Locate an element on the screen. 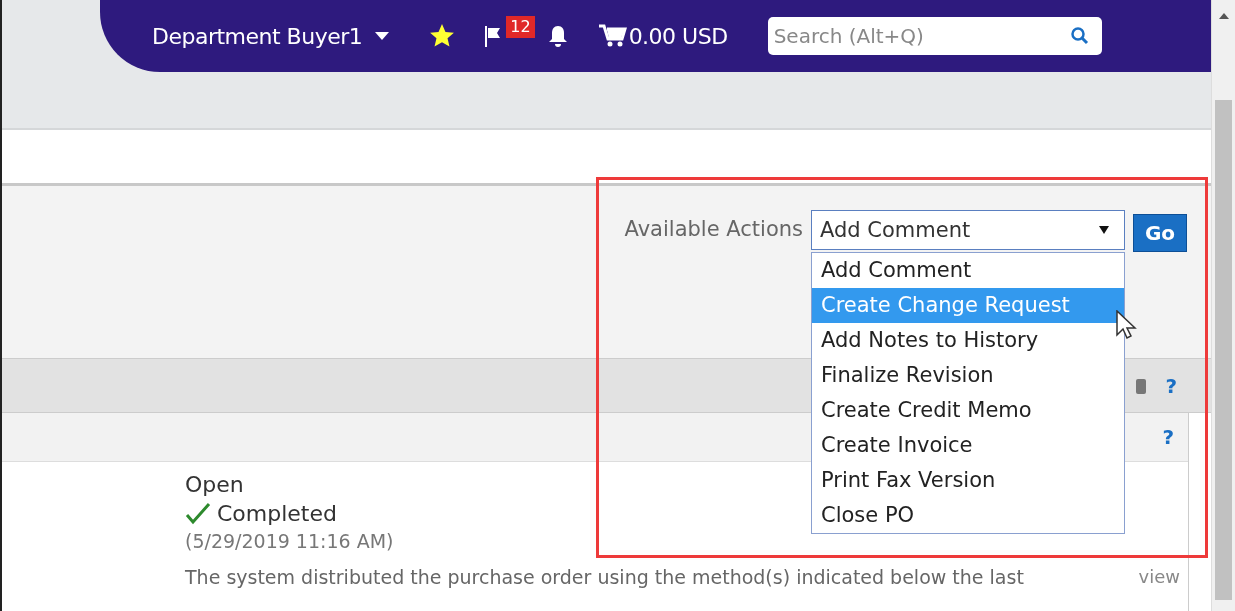 This screenshot has width=1235, height=611. clipboard-icon is located at coordinates (1141, 385).